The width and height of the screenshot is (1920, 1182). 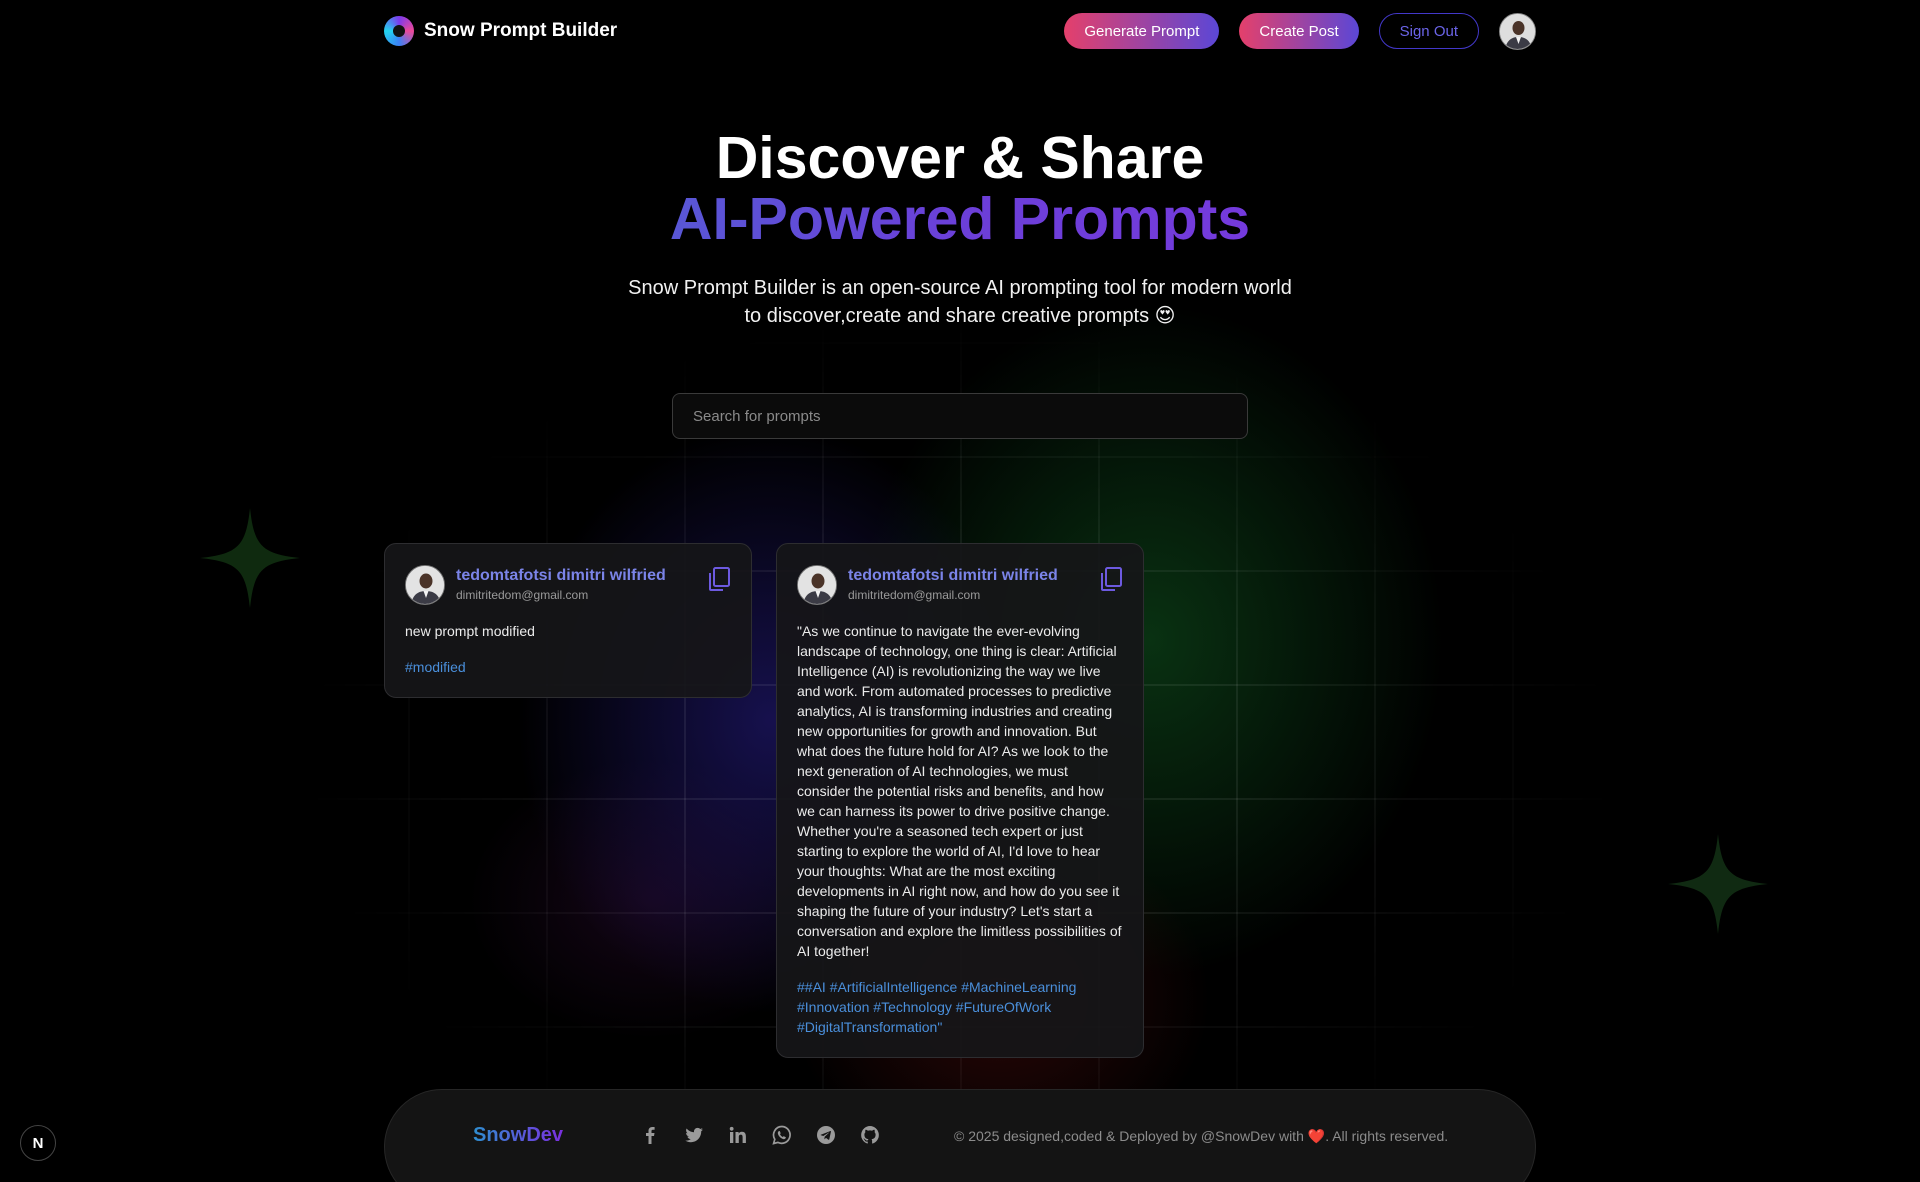 I want to click on brand-name: Snow Prompt Builder, so click(x=521, y=30).